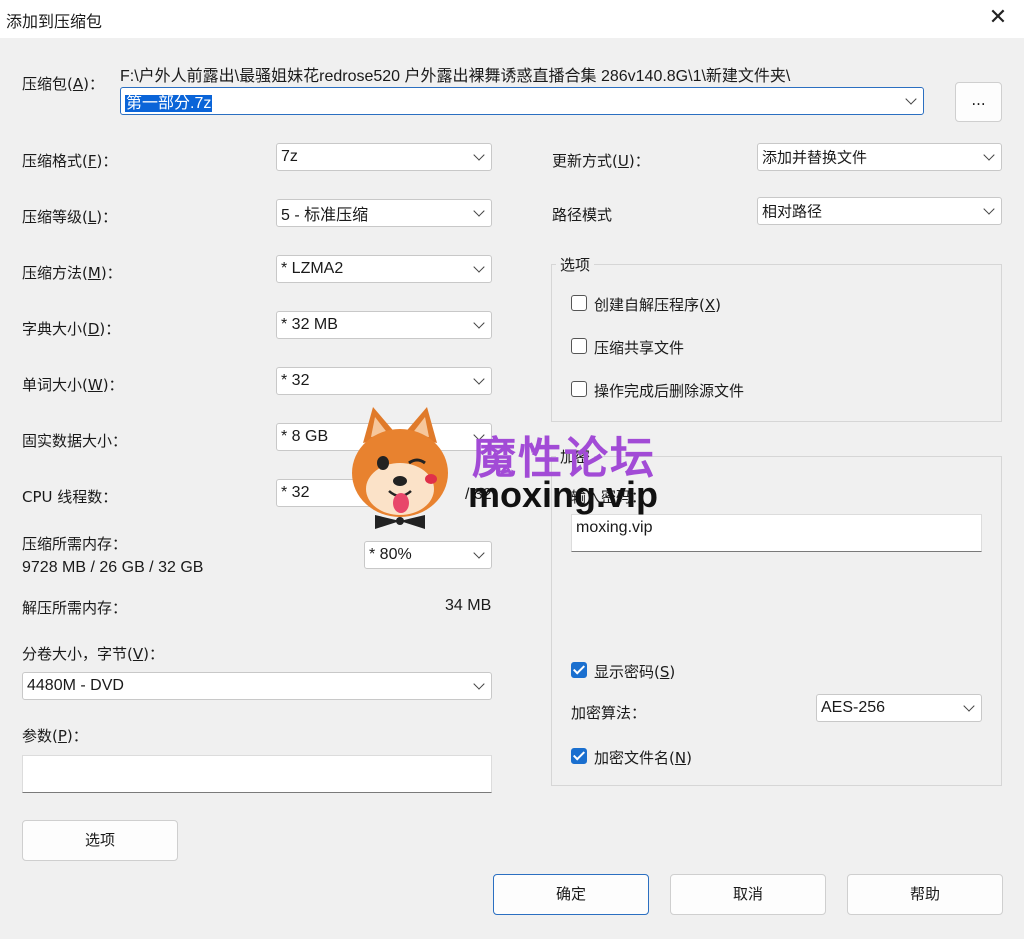 This screenshot has width=1024, height=939. What do you see at coordinates (75, 544) in the screenshot?
I see `mem-comp-label: 压缩所需内存：` at bounding box center [75, 544].